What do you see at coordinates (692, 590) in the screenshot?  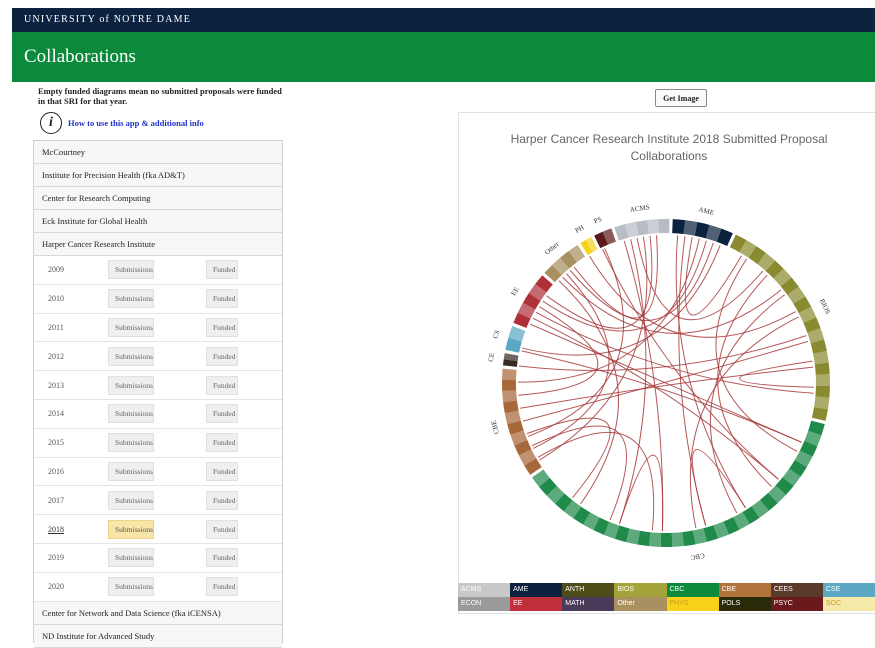 I see `legend-item: CBC` at bounding box center [692, 590].